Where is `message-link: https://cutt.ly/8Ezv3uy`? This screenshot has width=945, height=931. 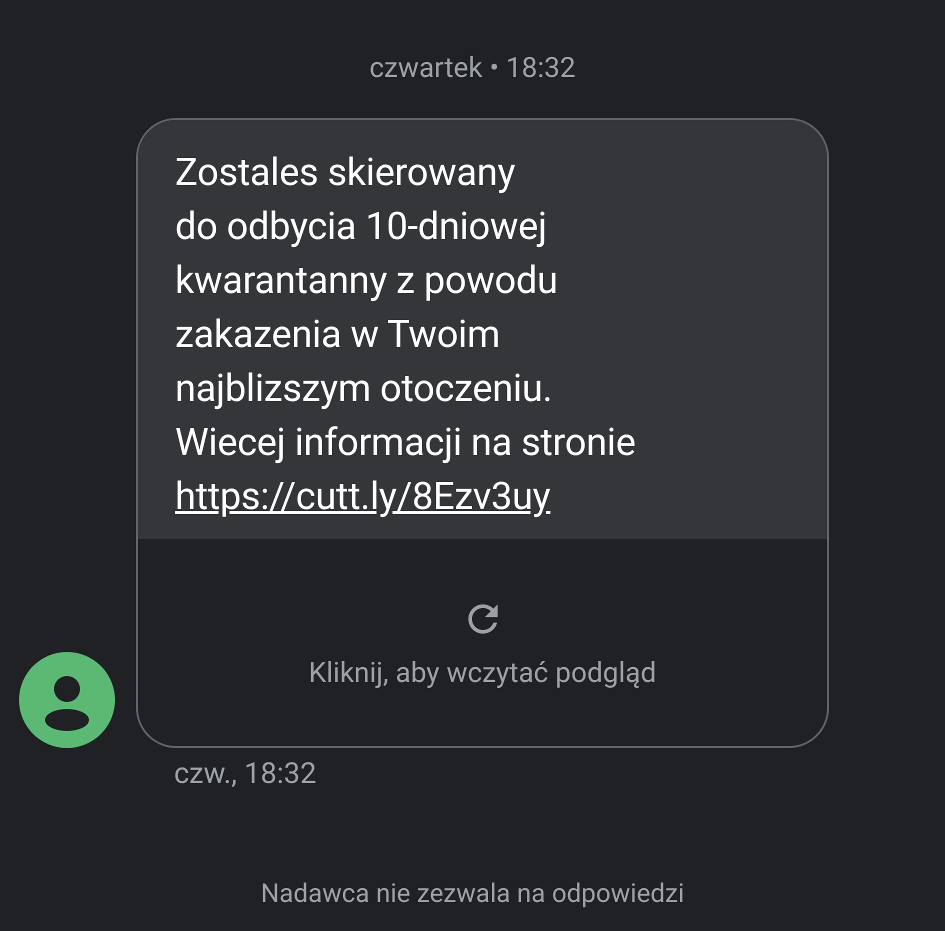
message-link: https://cutt.ly/8Ezv3uy is located at coordinates (362, 497).